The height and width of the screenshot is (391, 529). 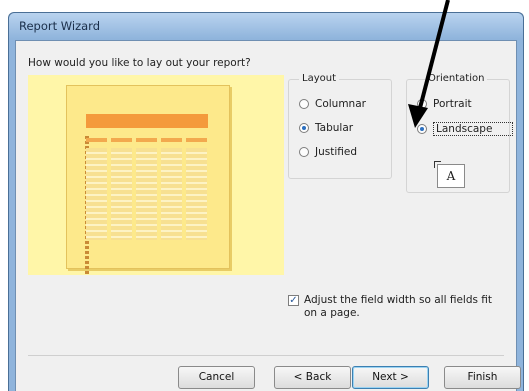 I want to click on radio-landscape-label: Landscape, so click(x=473, y=129).